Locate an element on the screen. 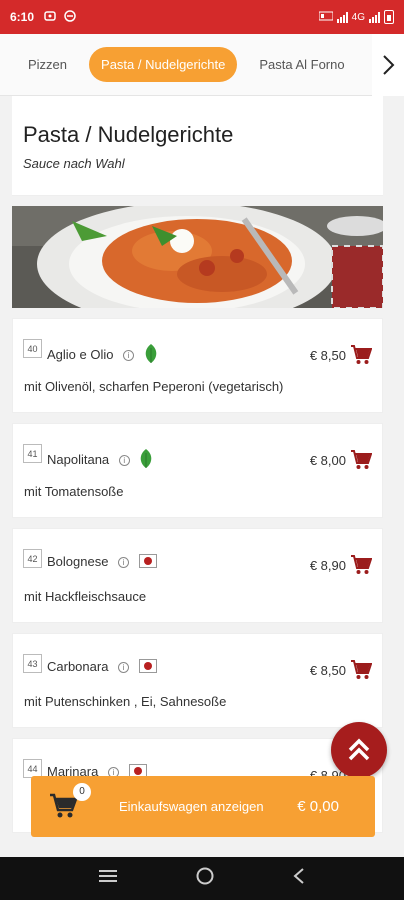 This screenshot has width=404, height=900. item-price: € 8,00 is located at coordinates (327, 460).